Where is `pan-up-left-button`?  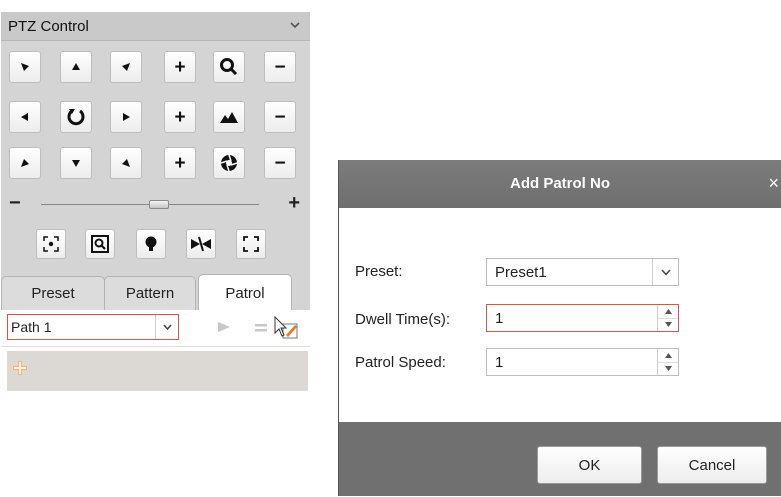 pan-up-left-button is located at coordinates (25, 67).